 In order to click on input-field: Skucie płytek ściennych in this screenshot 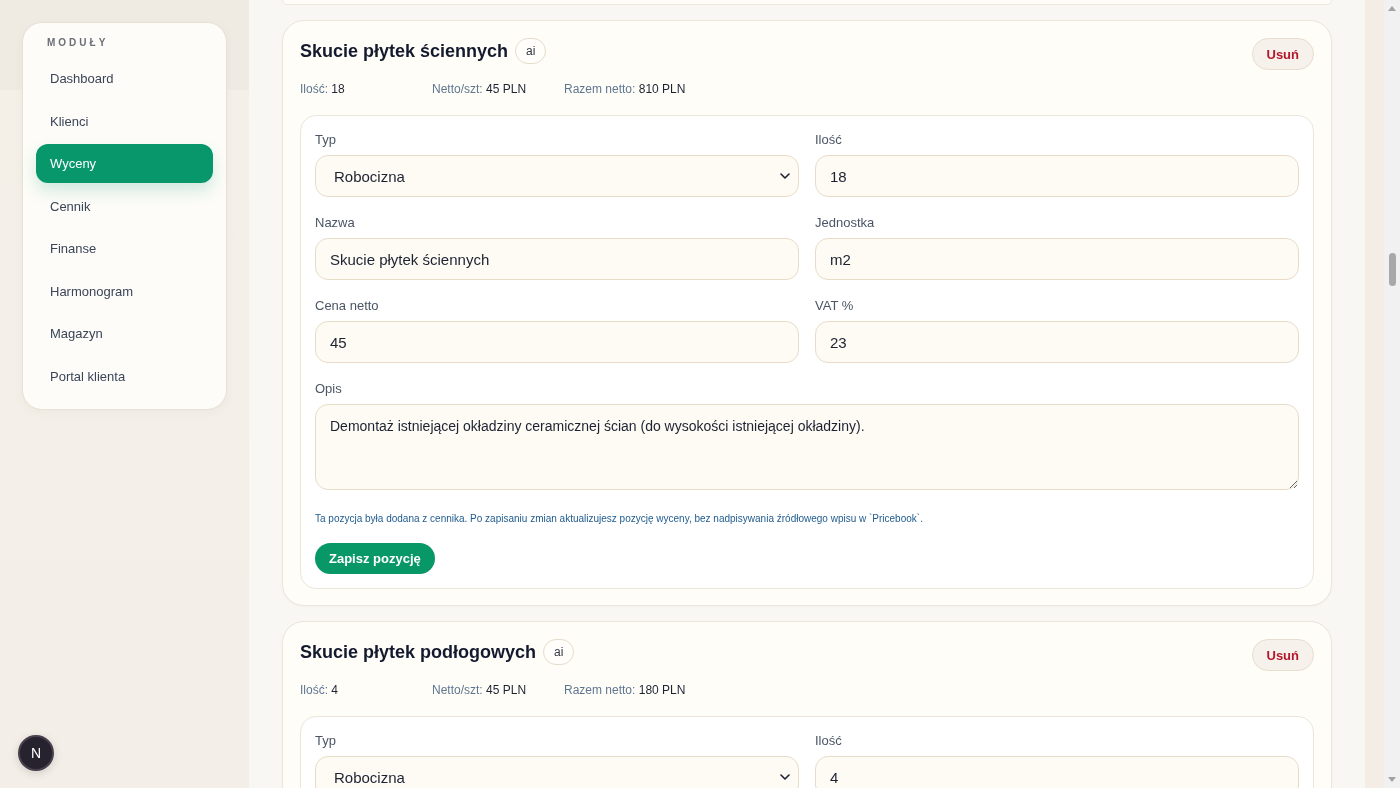, I will do `click(557, 259)`.